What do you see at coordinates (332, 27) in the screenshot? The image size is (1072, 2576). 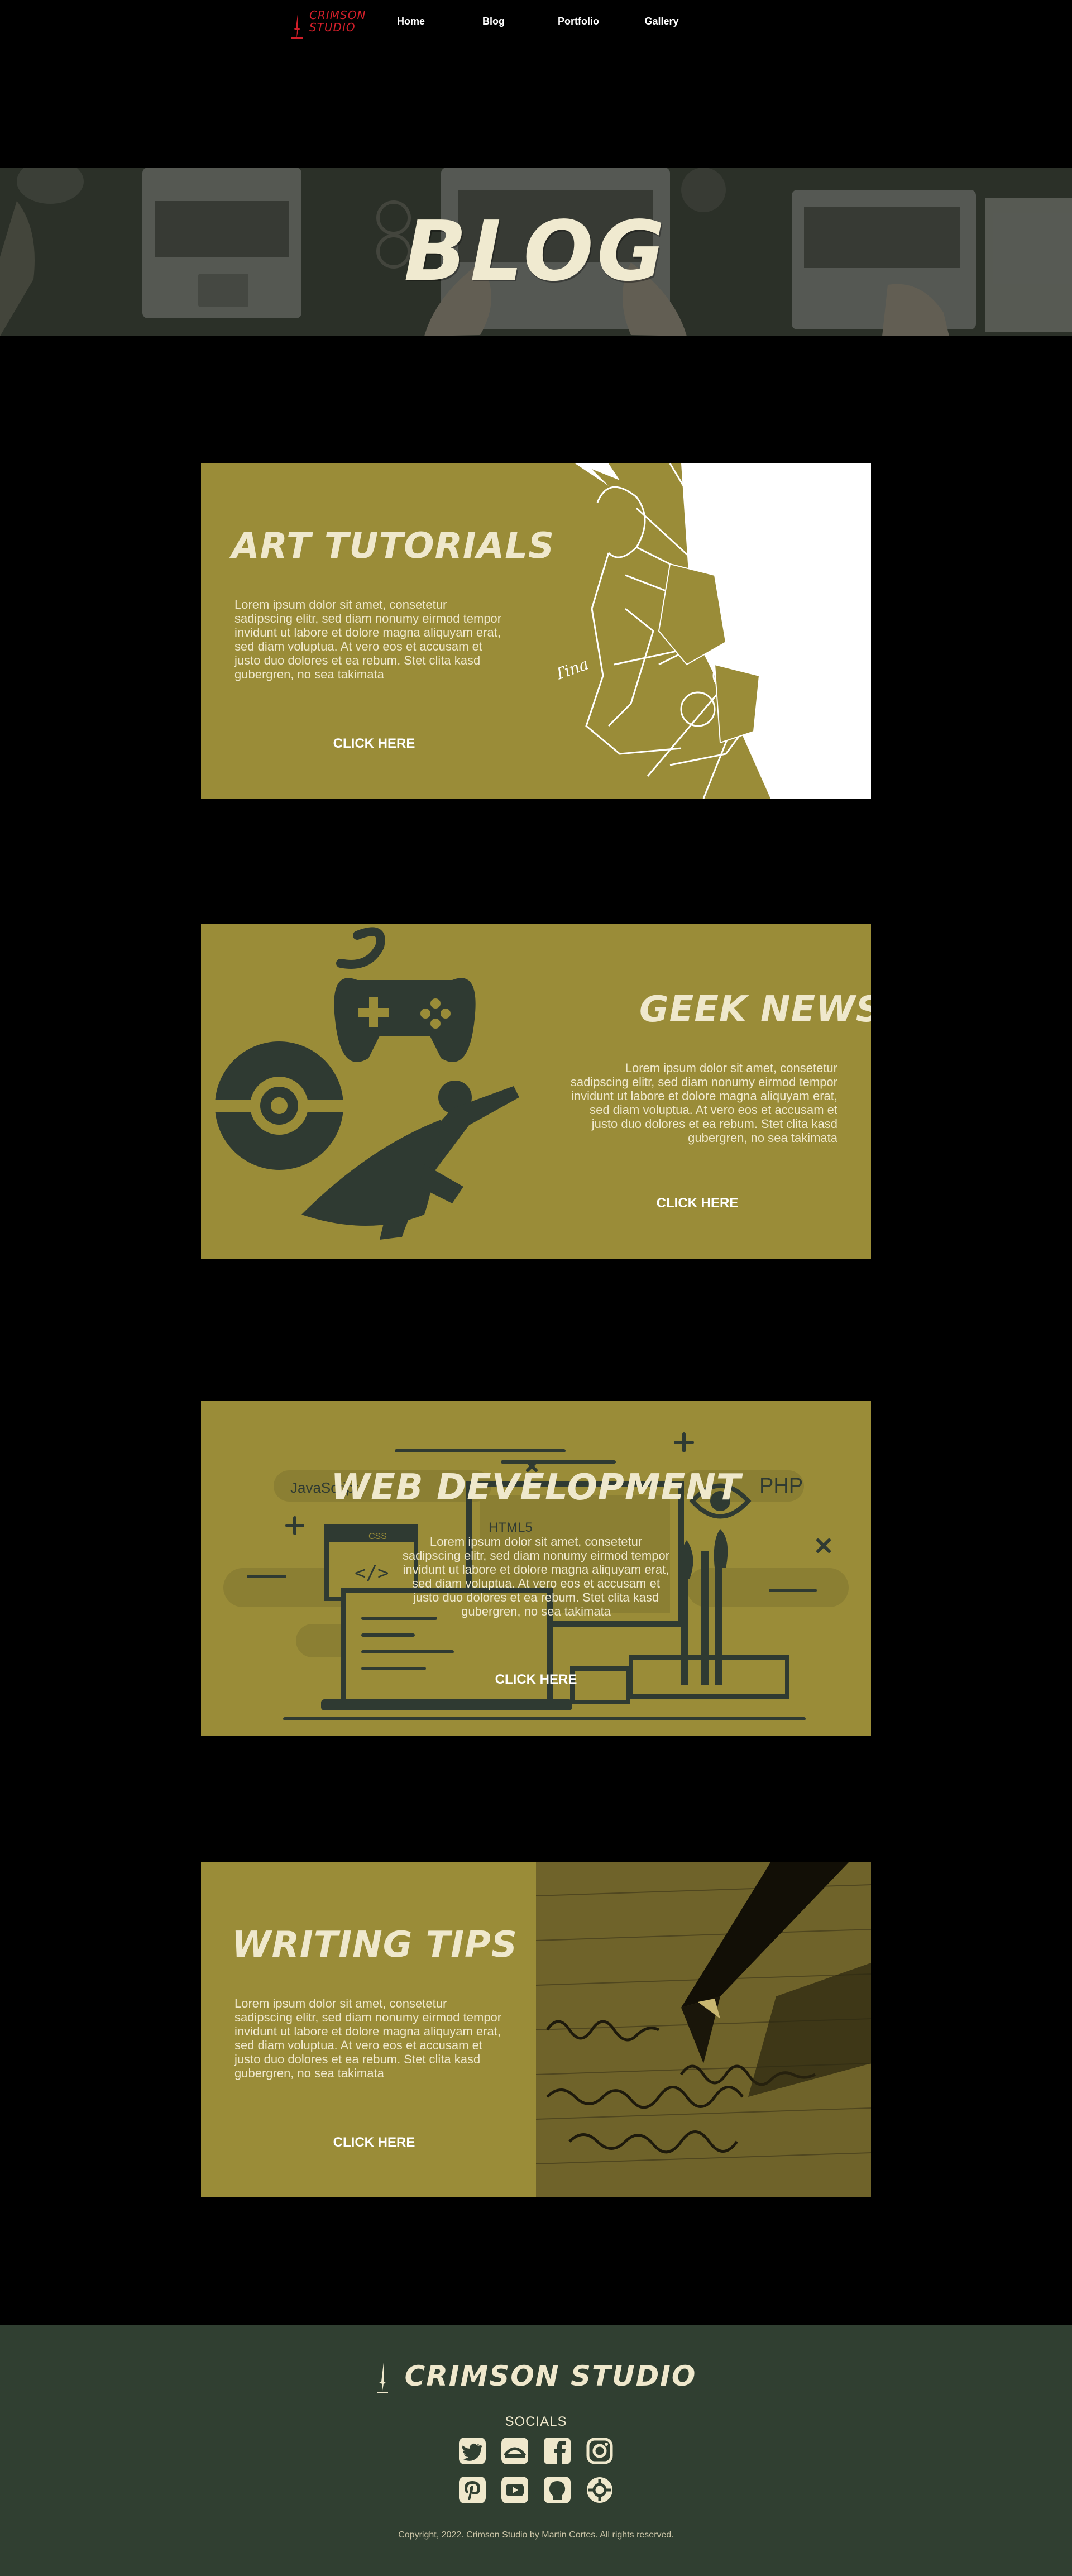 I see `logo-text-line2: STUDIO` at bounding box center [332, 27].